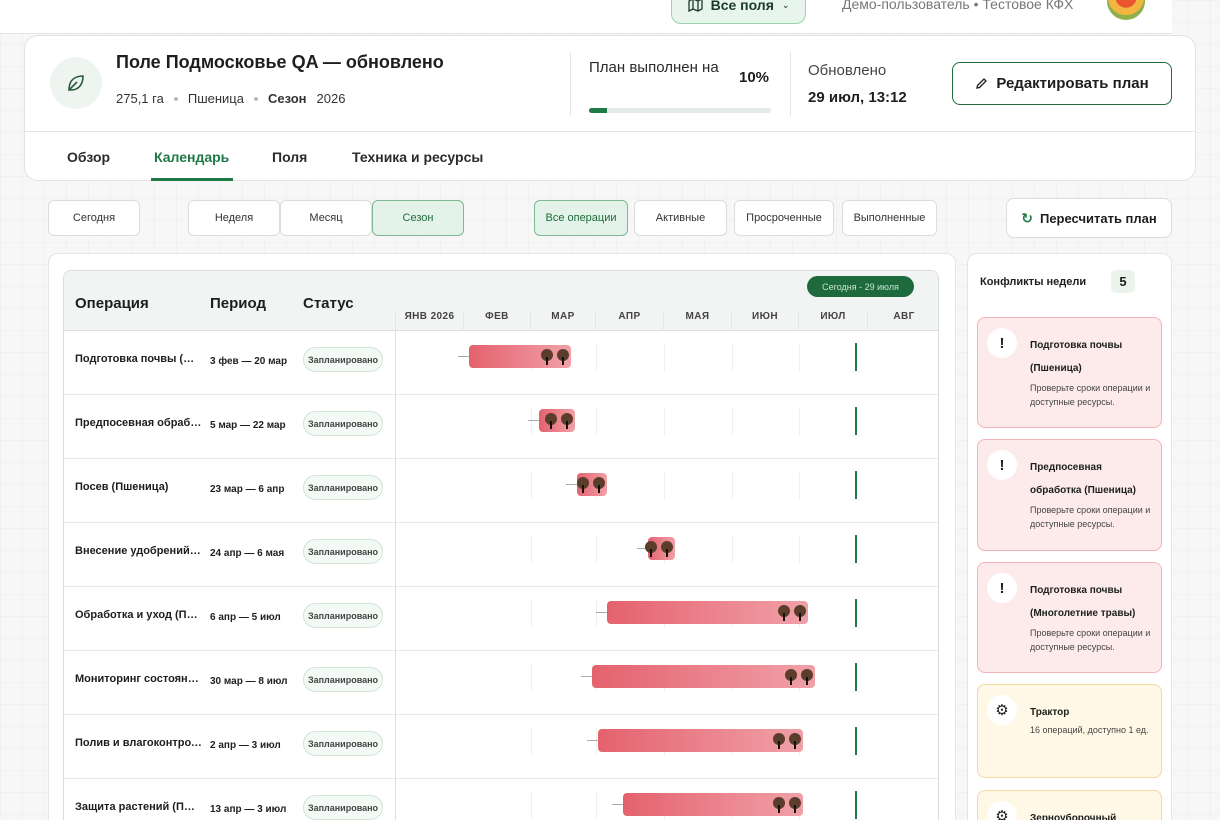 The width and height of the screenshot is (1220, 820). I want to click on filter-active-button: Активные, so click(680, 218).